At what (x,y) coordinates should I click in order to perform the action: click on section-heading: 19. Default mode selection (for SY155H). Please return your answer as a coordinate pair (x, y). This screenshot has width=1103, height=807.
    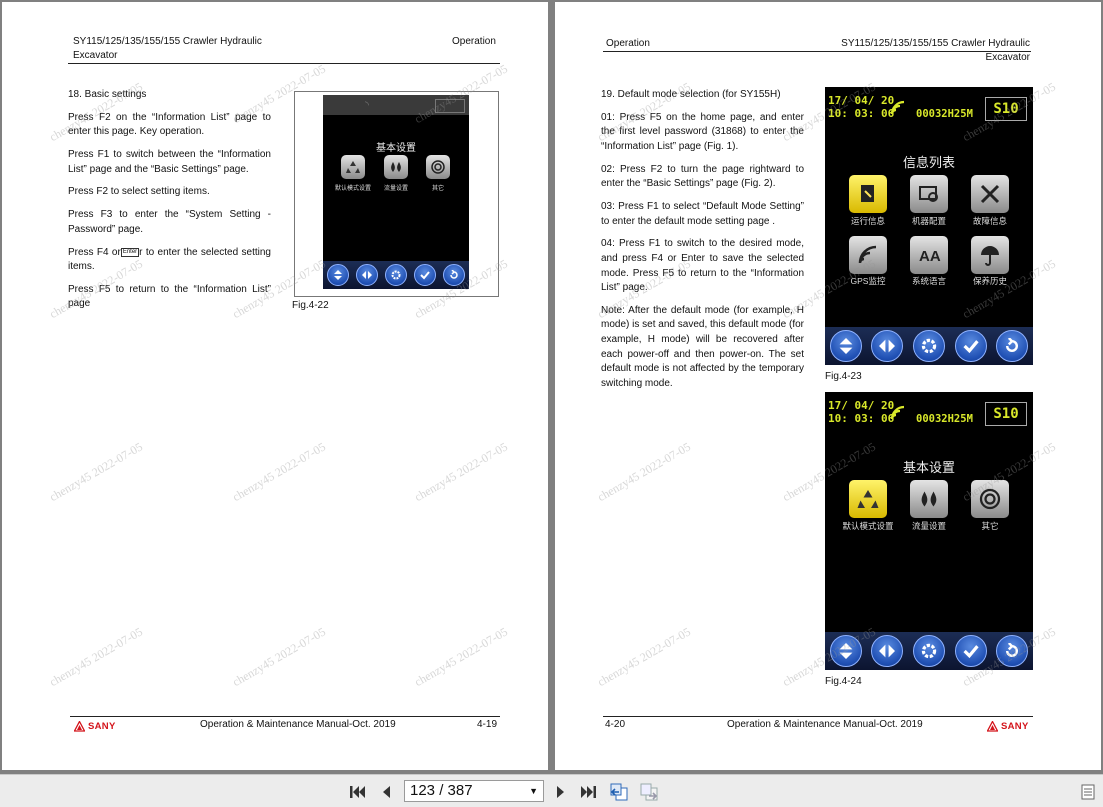
    Looking at the image, I should click on (691, 94).